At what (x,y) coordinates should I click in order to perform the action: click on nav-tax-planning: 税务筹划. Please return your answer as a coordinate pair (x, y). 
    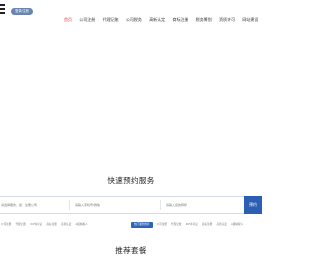
    Looking at the image, I should click on (204, 20).